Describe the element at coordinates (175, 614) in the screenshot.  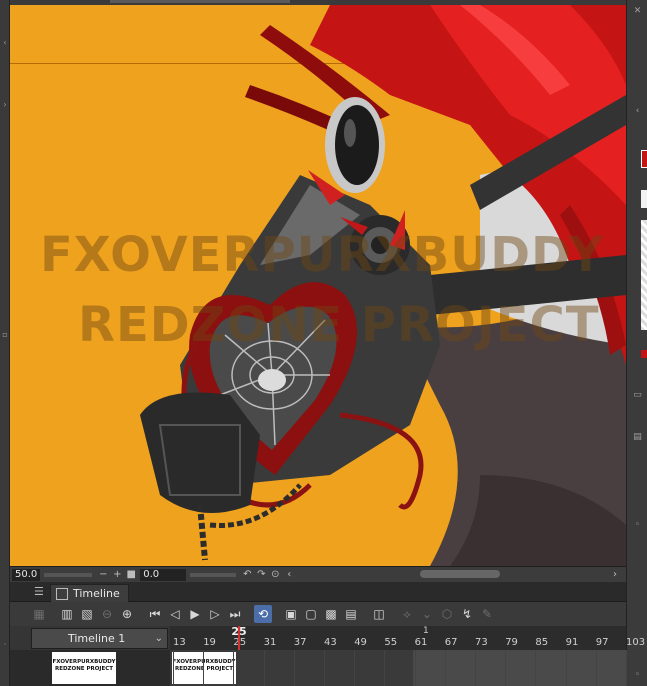
I see `prev-frame-icon: ◁` at that location.